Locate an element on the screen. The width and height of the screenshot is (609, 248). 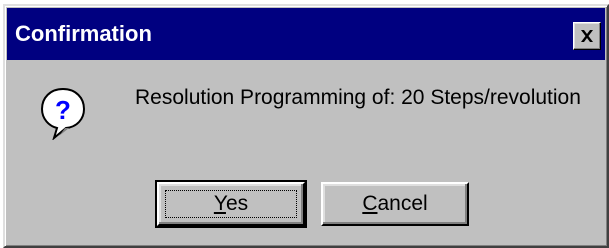
close-button is located at coordinates (587, 36).